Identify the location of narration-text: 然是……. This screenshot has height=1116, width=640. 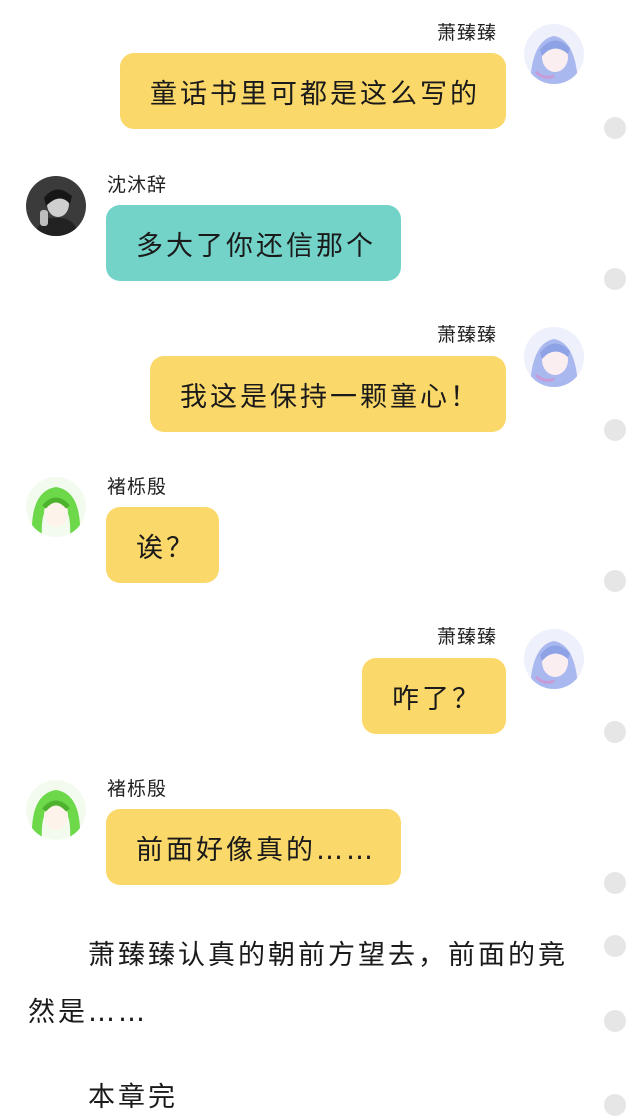
(88, 1012).